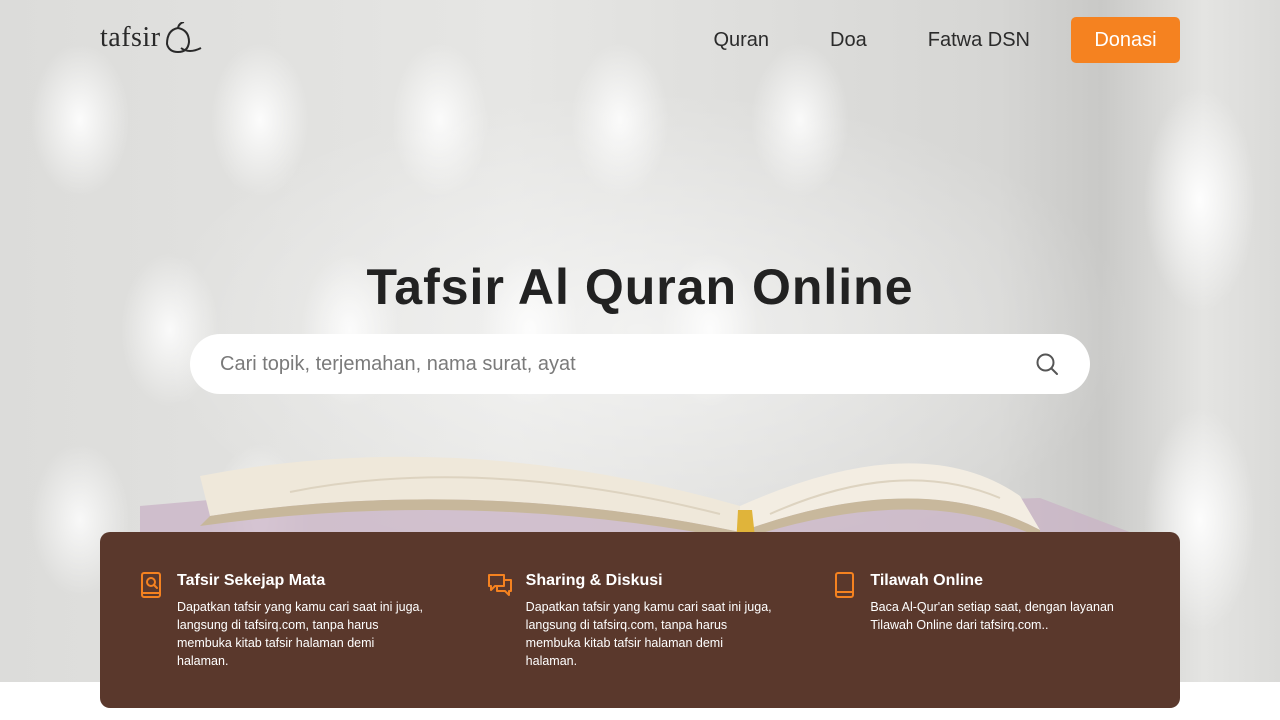 The width and height of the screenshot is (1280, 720). Describe the element at coordinates (1125, 40) in the screenshot. I see `donate-button: Donasi` at that location.